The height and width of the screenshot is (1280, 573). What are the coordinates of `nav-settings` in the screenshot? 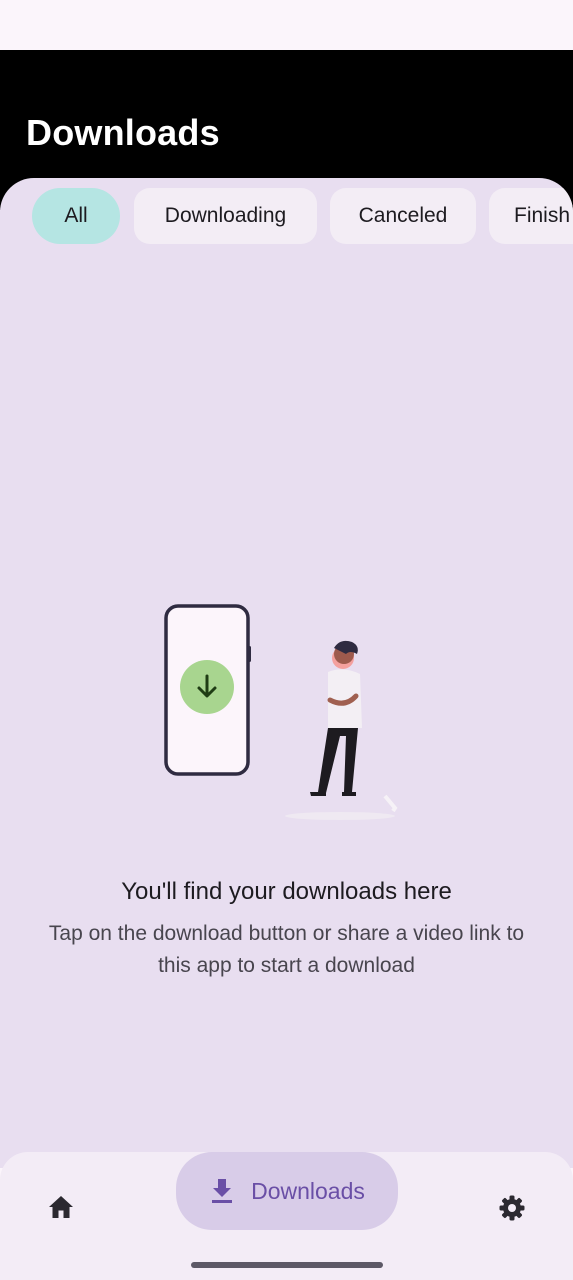 It's located at (512, 1208).